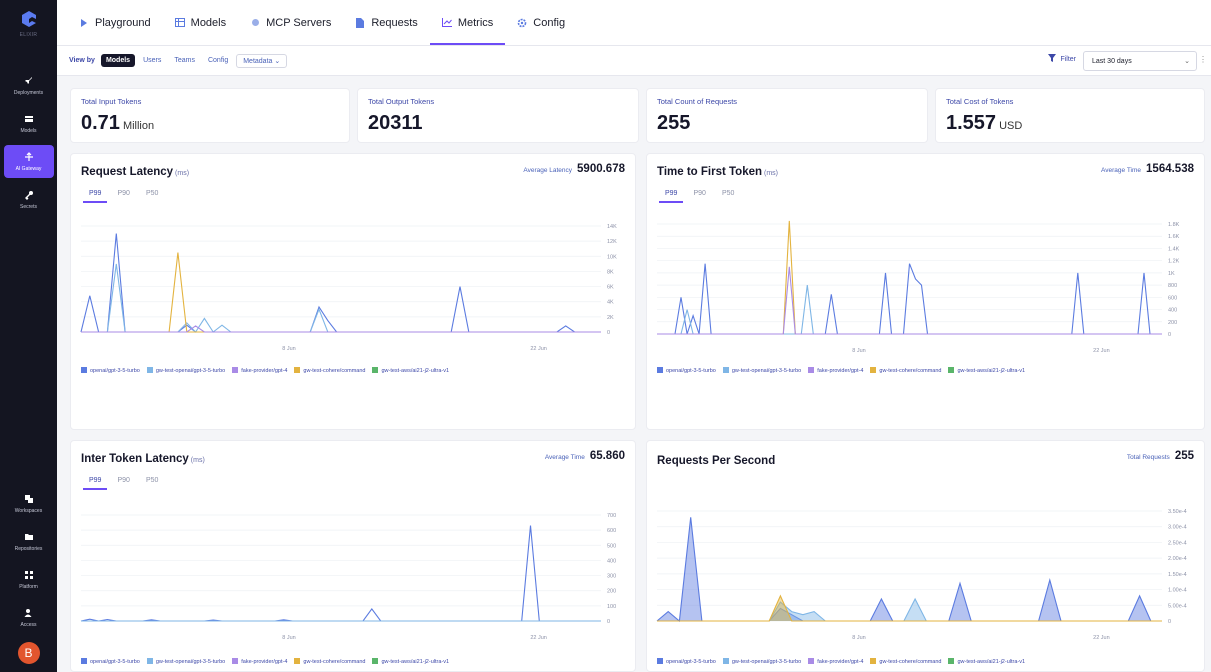  I want to click on tab-playground: Playground, so click(115, 22).